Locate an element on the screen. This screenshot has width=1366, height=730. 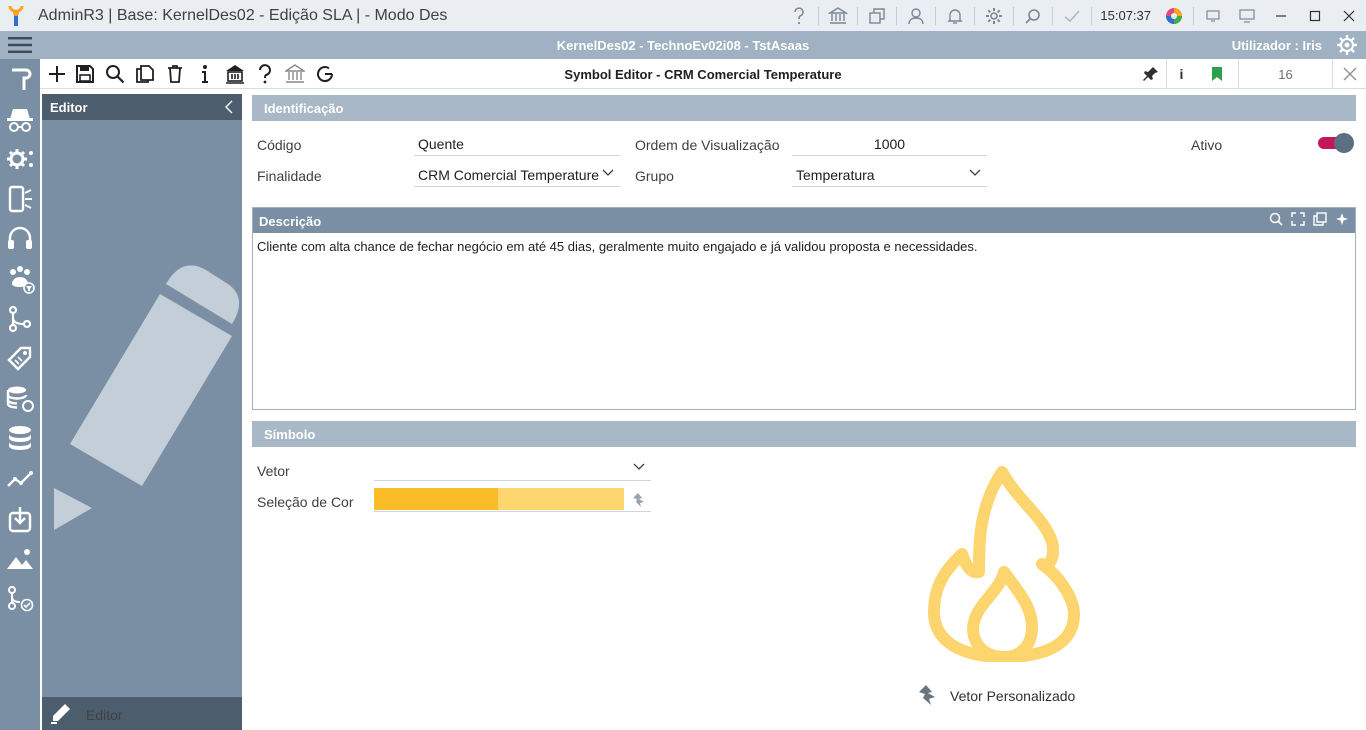
bookmark-icon is located at coordinates (1217, 74).